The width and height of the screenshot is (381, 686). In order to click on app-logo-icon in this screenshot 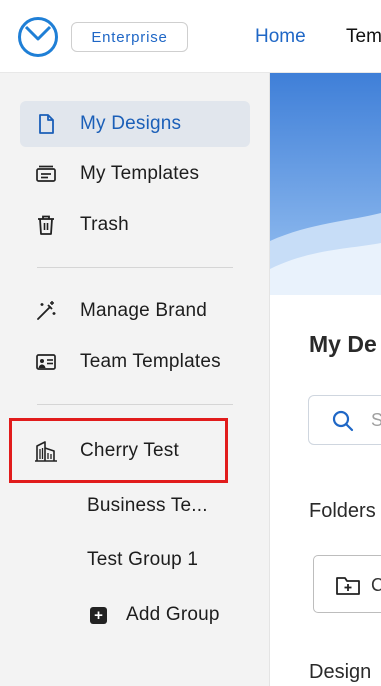, I will do `click(38, 37)`.